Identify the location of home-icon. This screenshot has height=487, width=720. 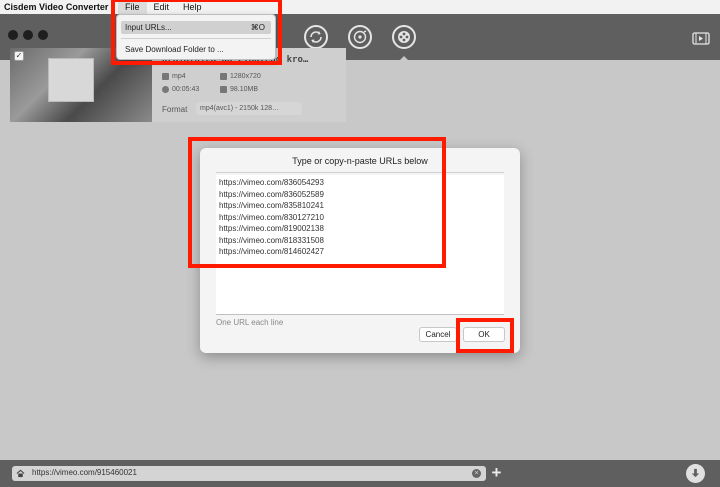
(20, 473).